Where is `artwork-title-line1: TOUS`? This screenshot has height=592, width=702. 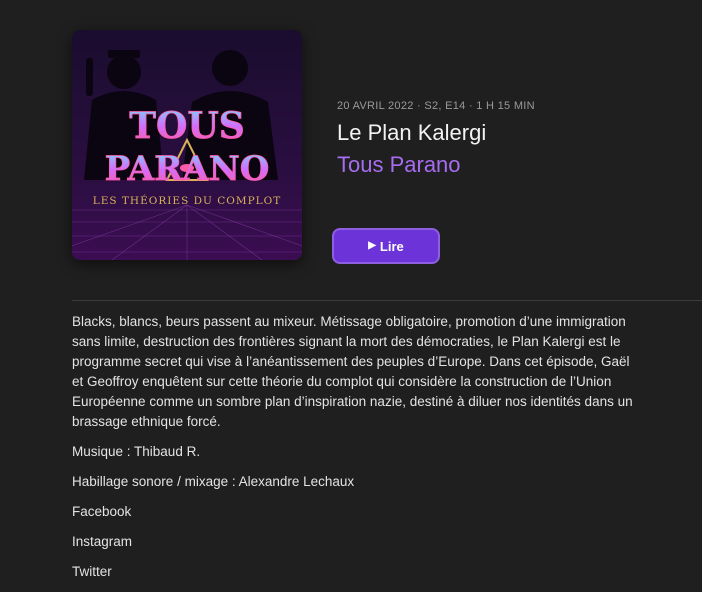
artwork-title-line1: TOUS is located at coordinates (187, 126).